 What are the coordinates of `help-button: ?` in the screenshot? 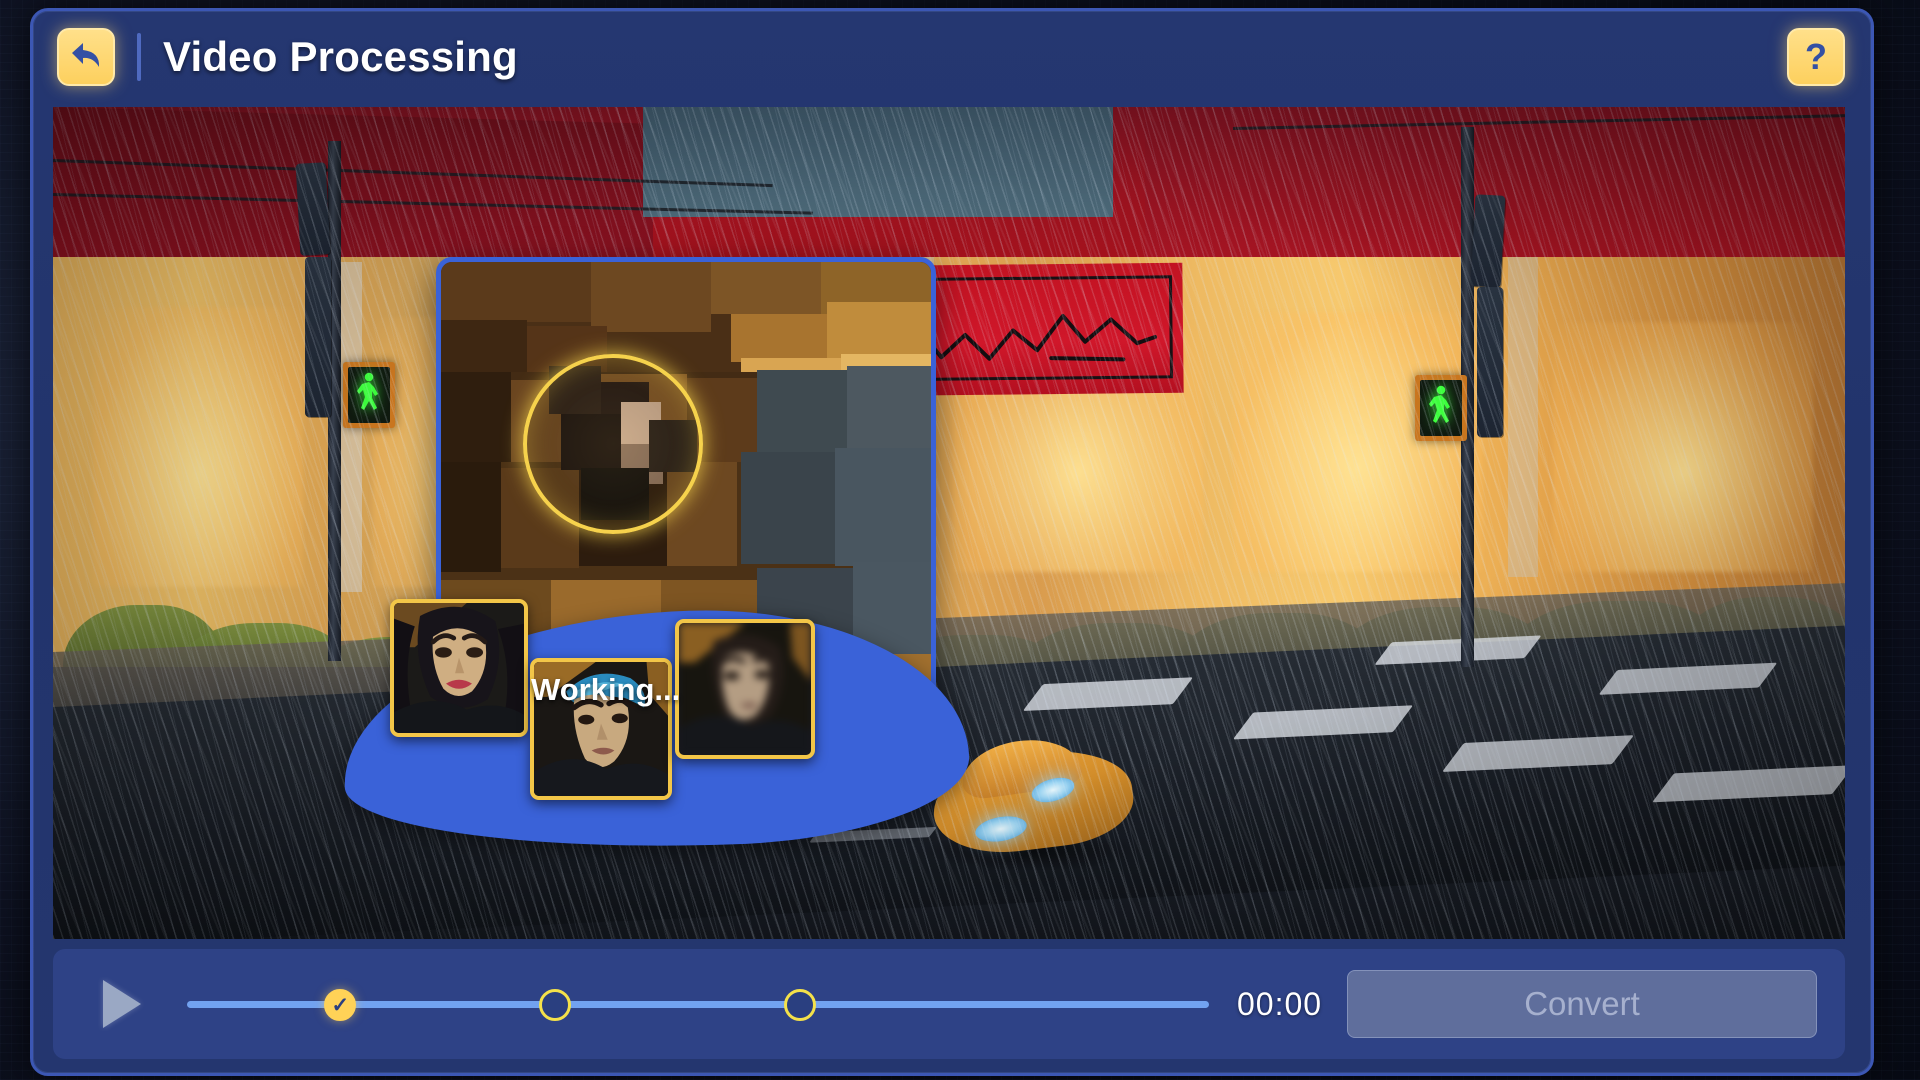 It's located at (1816, 57).